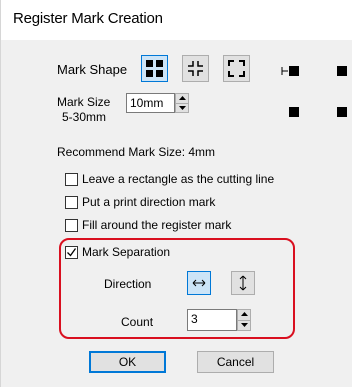 The width and height of the screenshot is (352, 387). What do you see at coordinates (92, 69) in the screenshot?
I see `mark-shape-label: Mark Shape` at bounding box center [92, 69].